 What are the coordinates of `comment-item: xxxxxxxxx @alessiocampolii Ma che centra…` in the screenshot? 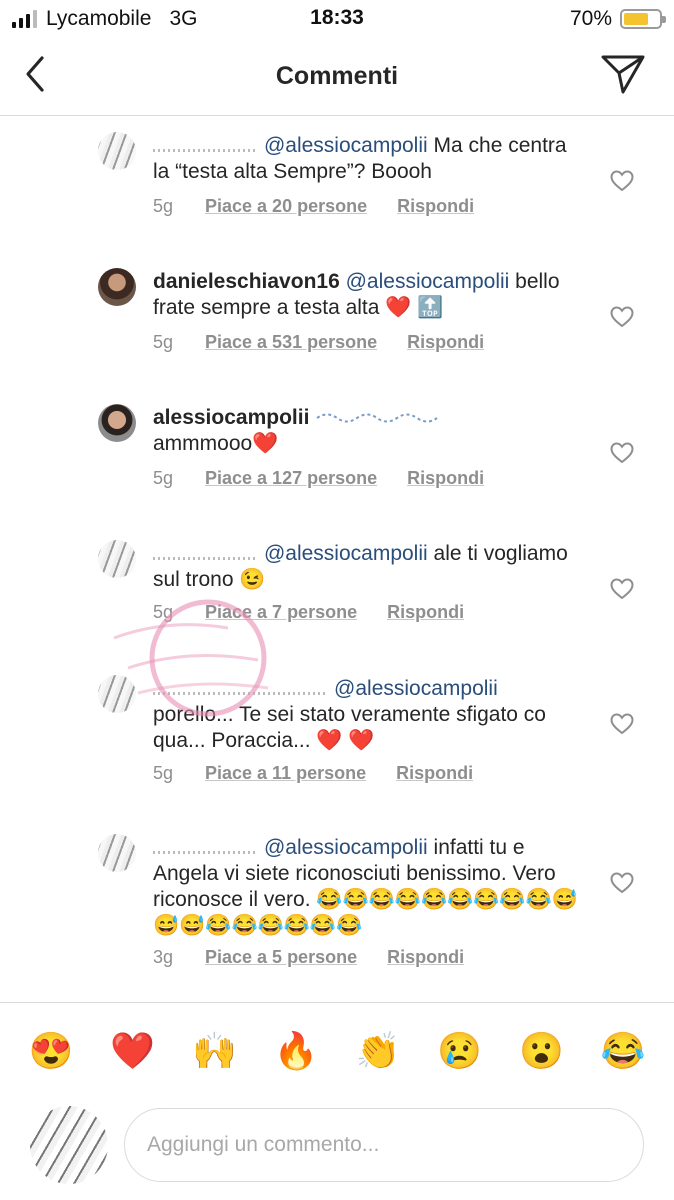 It's located at (337, 185).